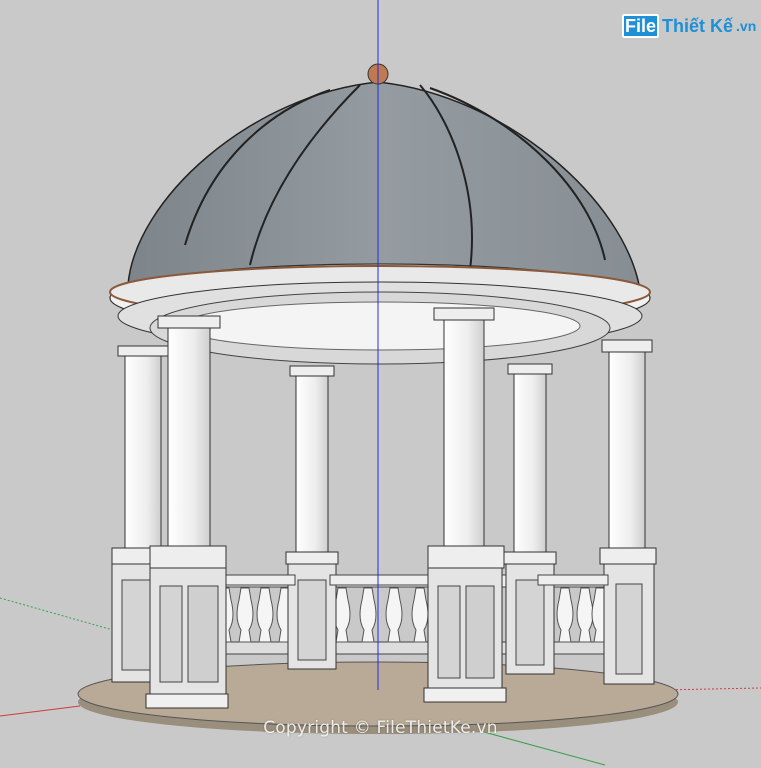  What do you see at coordinates (746, 26) in the screenshot?
I see `logo-tld: .vn` at bounding box center [746, 26].